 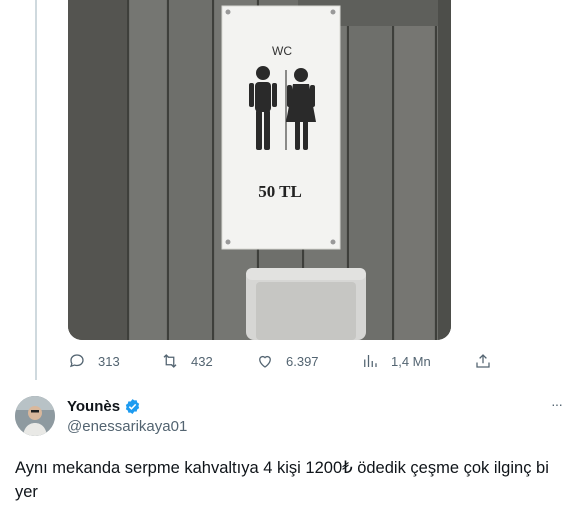 I want to click on reply-count: 313, so click(x=109, y=361).